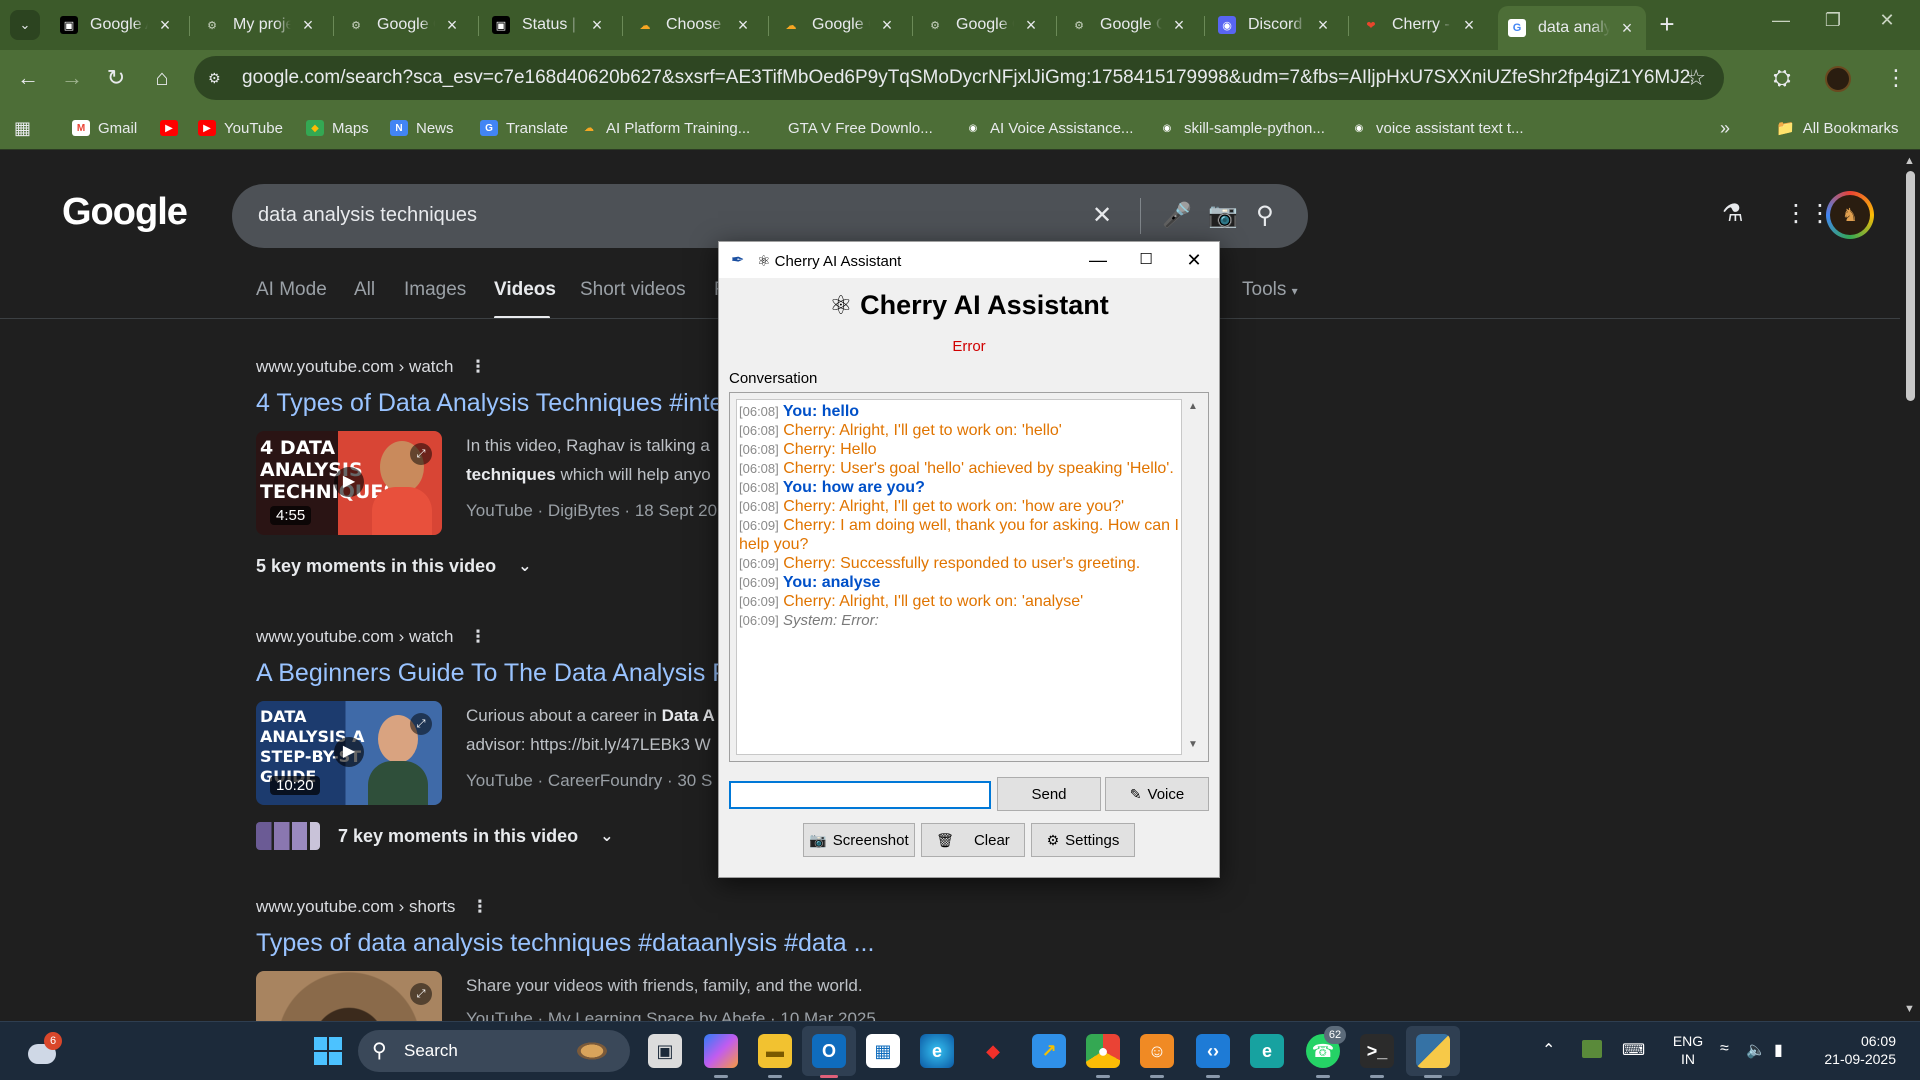  I want to click on browser-tab: ⚙ Google Cloud ×, so click(983, 25).